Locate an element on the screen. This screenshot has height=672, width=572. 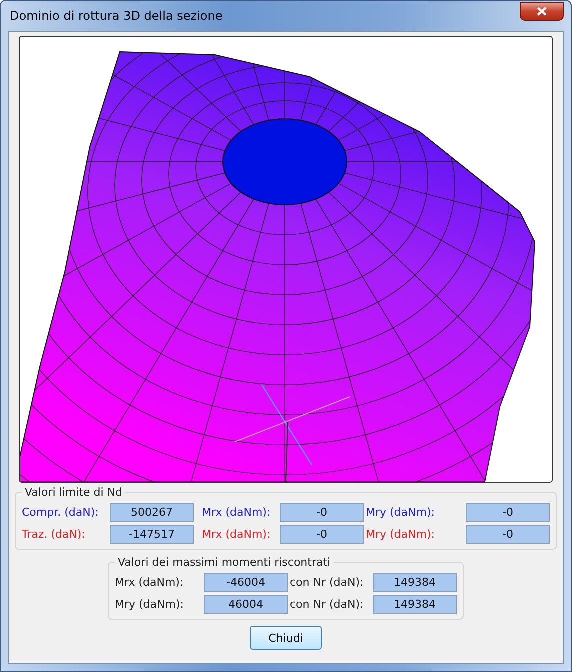
close-icon is located at coordinates (542, 11).